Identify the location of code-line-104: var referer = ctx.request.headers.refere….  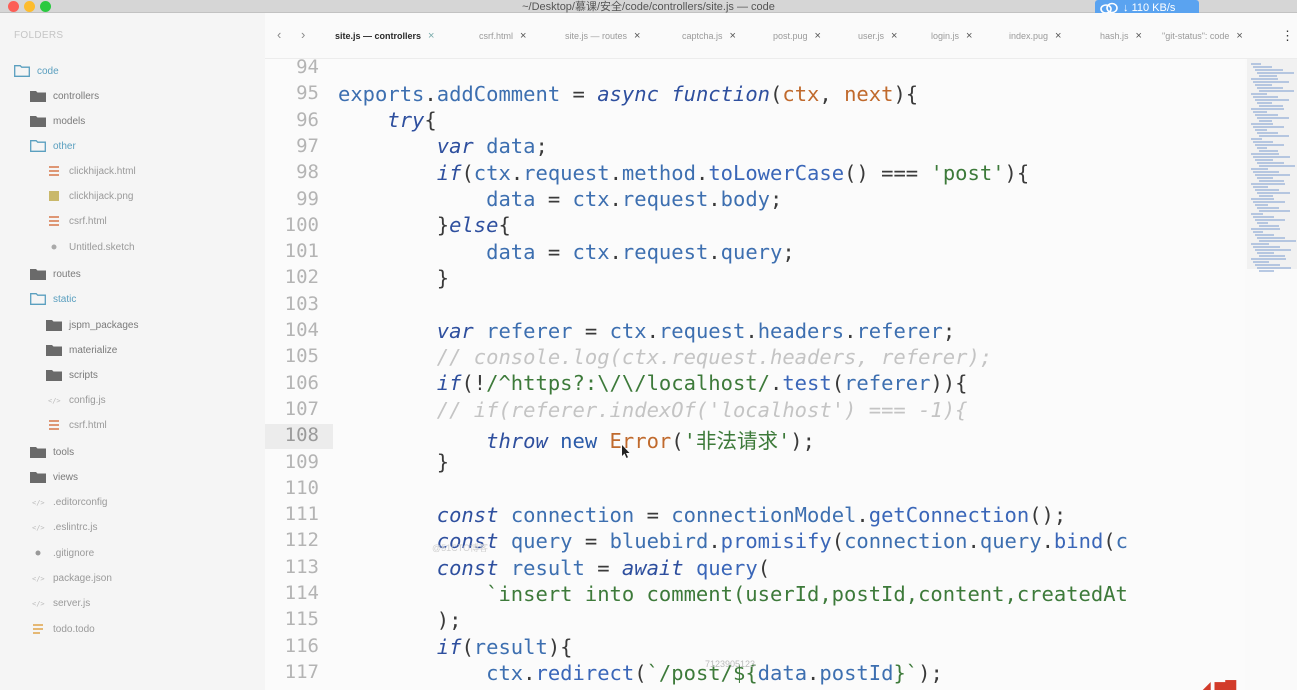
(646, 331).